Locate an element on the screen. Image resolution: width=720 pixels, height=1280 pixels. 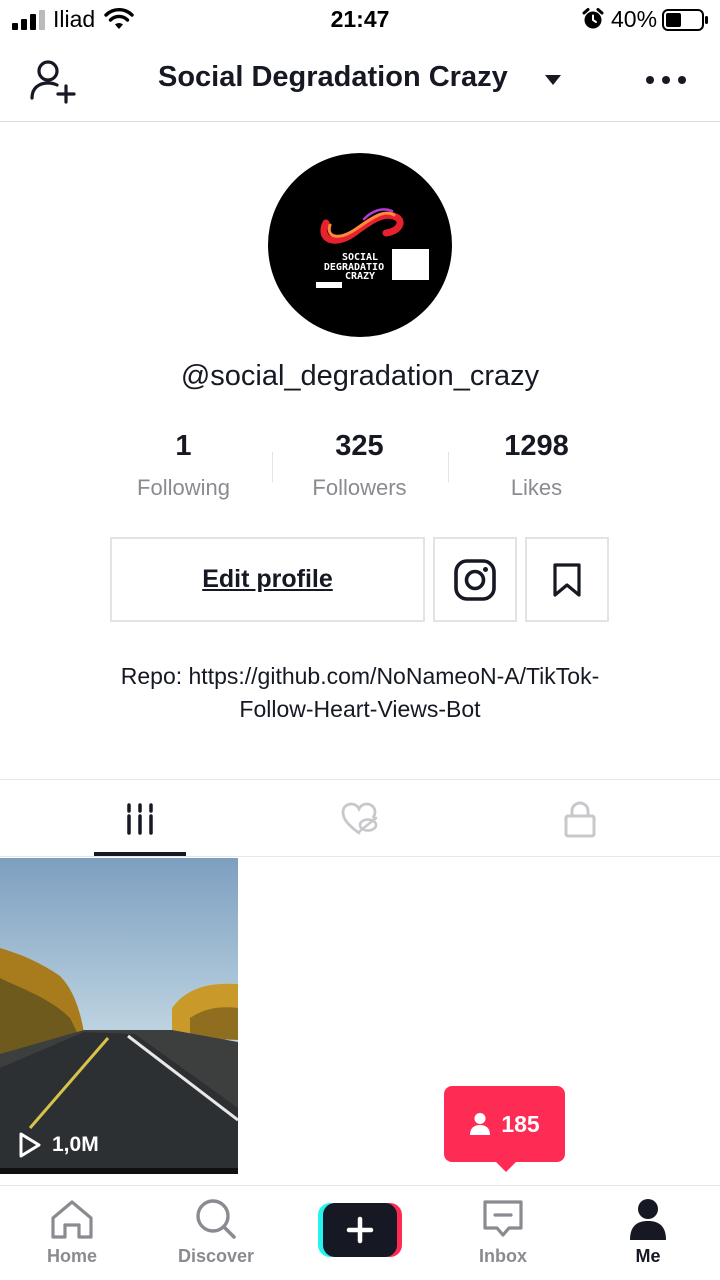
profile-stats: 1 Following 325 Followers 1298 Likes is located at coordinates (360, 470).